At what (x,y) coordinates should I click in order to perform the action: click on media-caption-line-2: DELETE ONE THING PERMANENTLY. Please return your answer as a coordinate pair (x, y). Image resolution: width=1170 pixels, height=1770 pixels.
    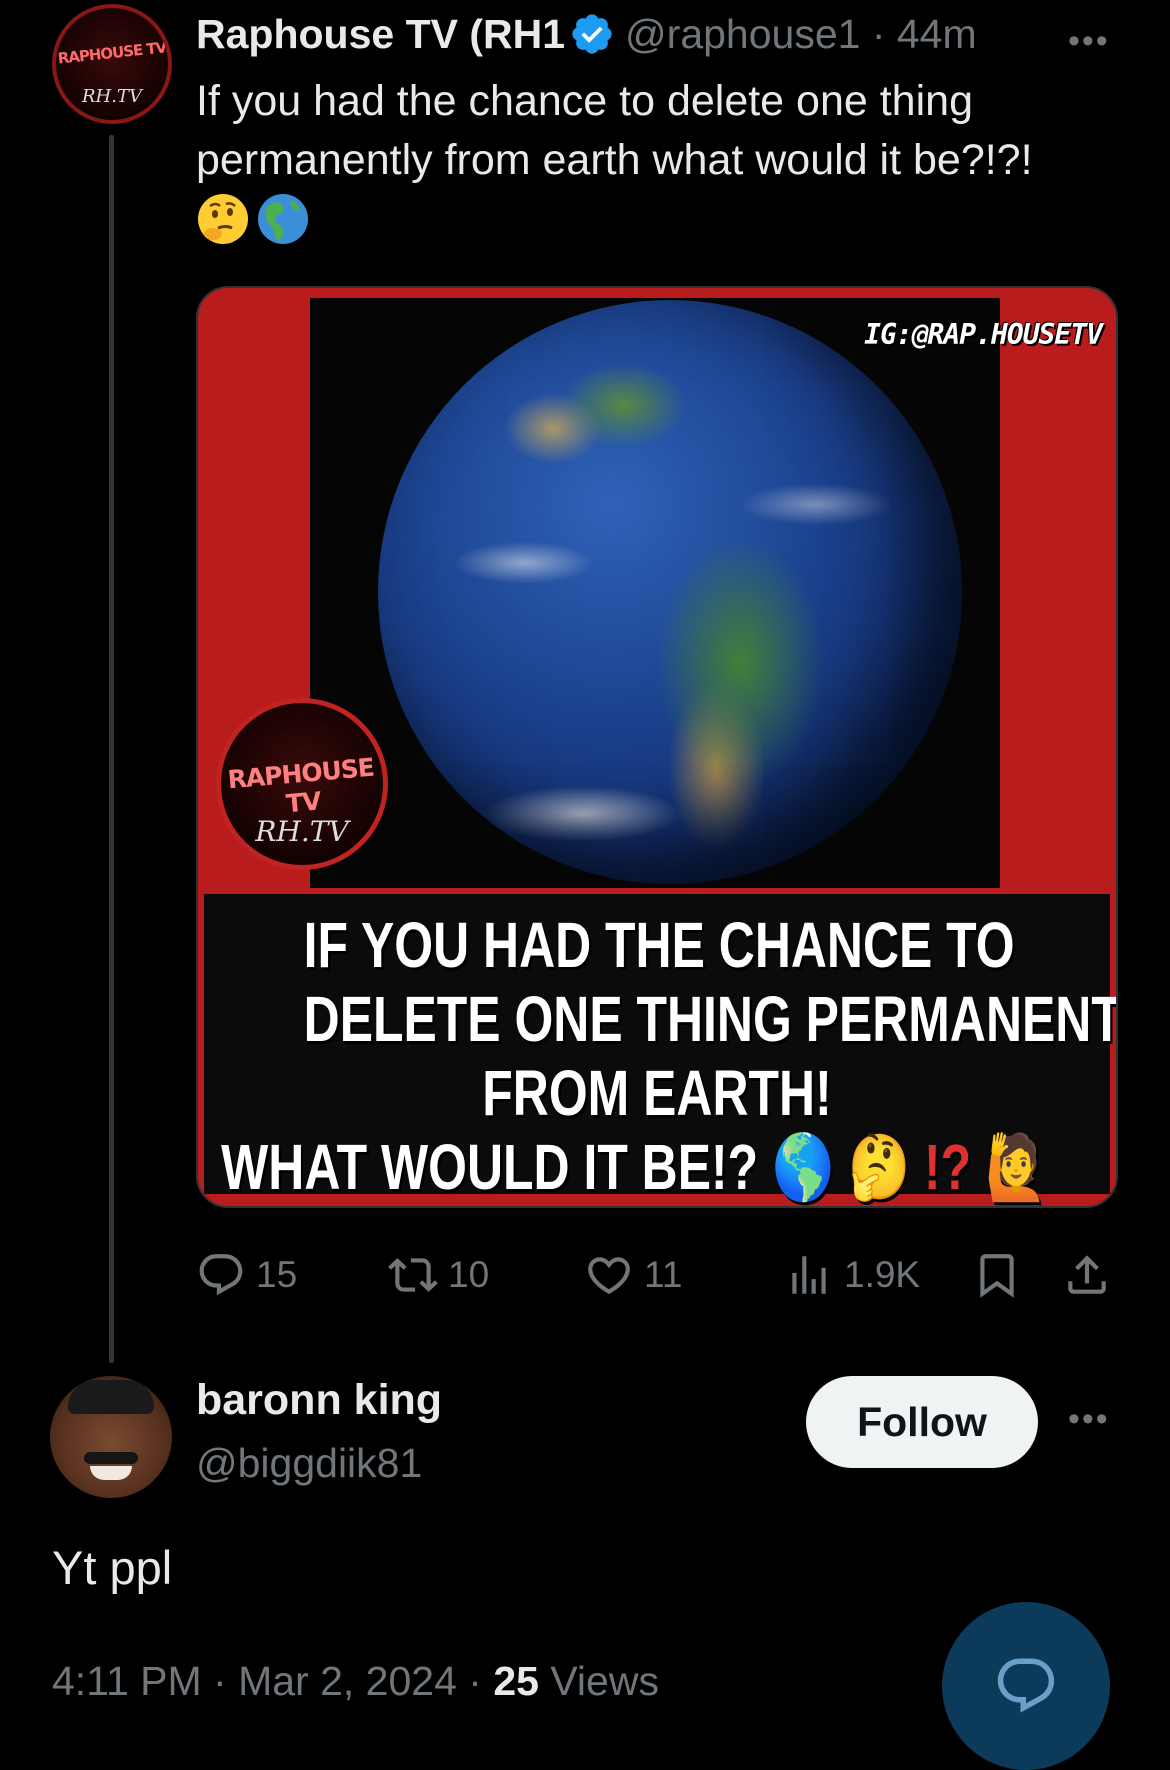
    Looking at the image, I should click on (710, 1019).